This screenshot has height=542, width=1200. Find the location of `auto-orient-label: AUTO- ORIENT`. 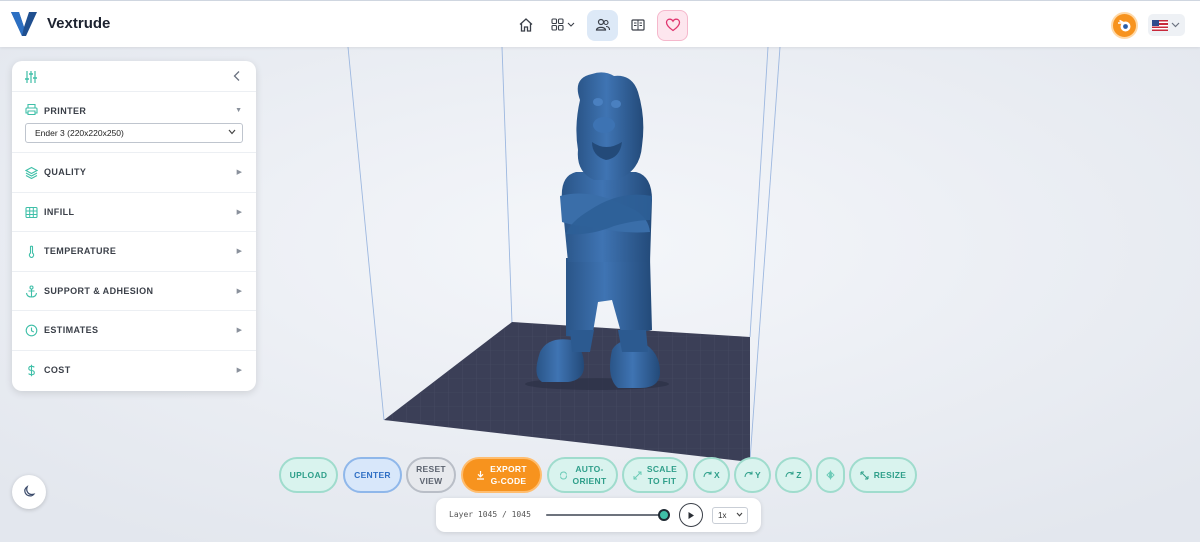

auto-orient-label: AUTO- ORIENT is located at coordinates (589, 475).